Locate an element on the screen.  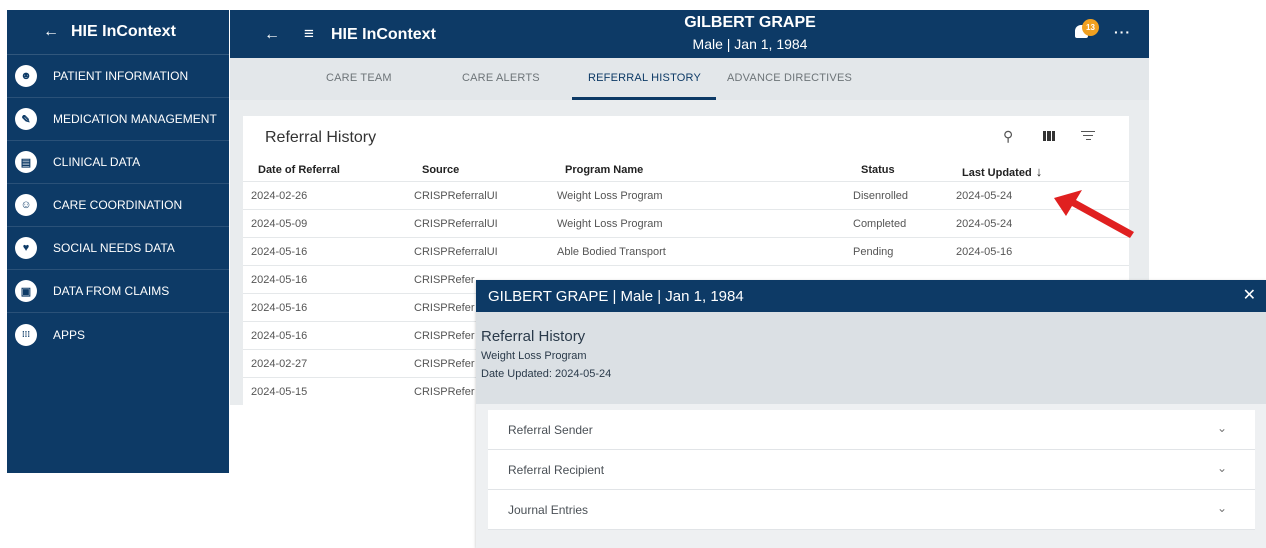
sidebar-item-social-needs-data: ♥ SOCIAL NEEDS DATA is located at coordinates (118, 248).